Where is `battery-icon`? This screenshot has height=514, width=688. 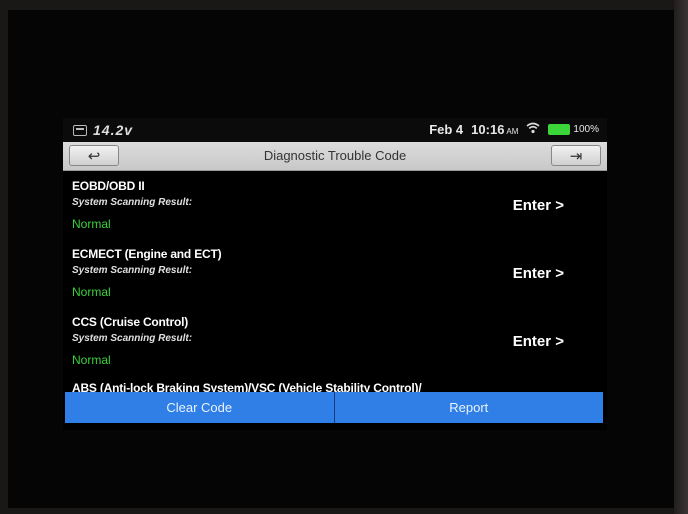
battery-icon is located at coordinates (559, 129).